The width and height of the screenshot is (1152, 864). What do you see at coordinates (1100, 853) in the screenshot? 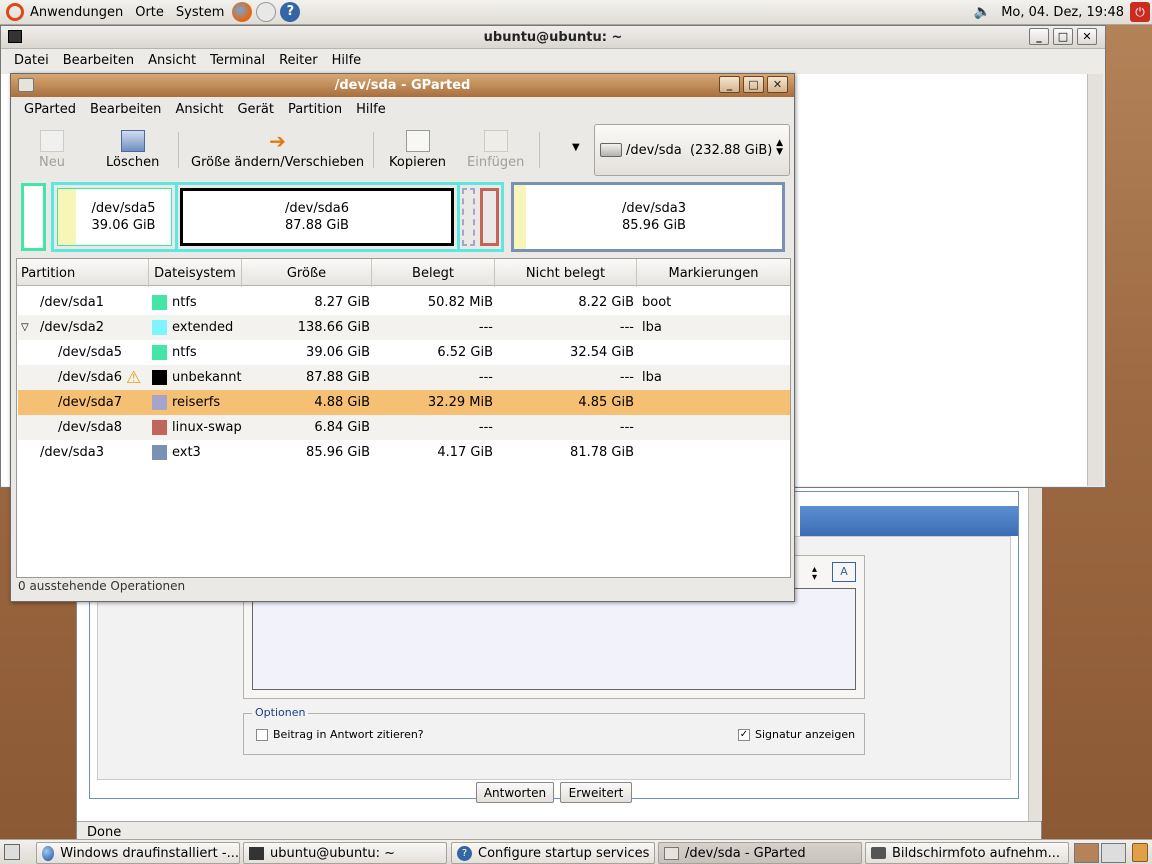
I see `workspace-switcher` at bounding box center [1100, 853].